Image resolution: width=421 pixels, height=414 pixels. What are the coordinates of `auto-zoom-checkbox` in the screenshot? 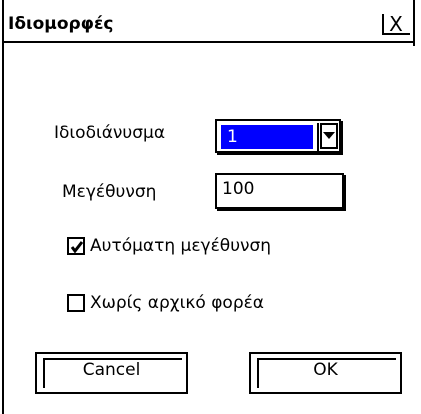 It's located at (76, 246).